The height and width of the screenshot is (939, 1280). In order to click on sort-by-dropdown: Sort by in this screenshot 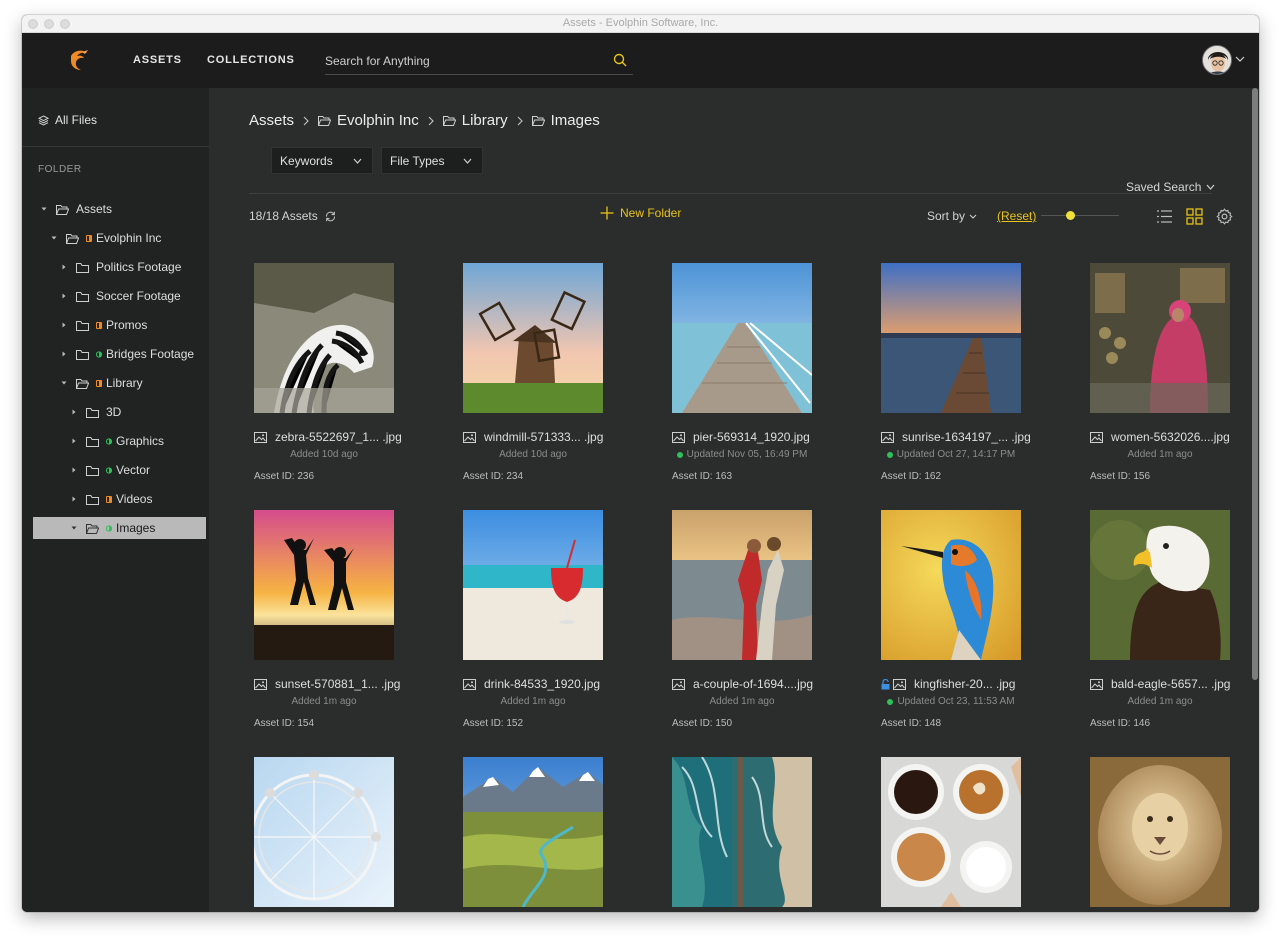, I will do `click(952, 216)`.